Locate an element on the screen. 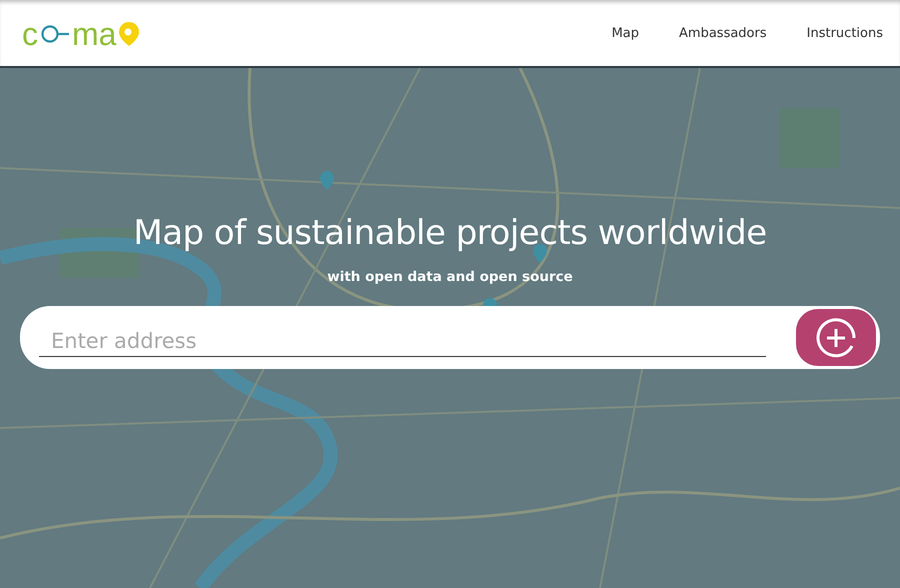 The width and height of the screenshot is (900, 588). ring-icon is located at coordinates (55, 34).